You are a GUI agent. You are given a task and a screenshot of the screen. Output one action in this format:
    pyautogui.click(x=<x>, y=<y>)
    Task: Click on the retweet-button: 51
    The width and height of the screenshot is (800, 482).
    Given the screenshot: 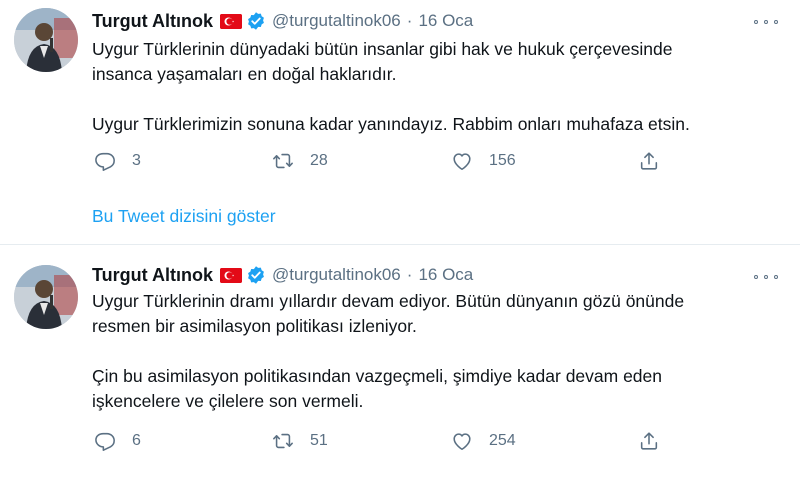 What is the action you would take?
    pyautogui.click(x=300, y=441)
    